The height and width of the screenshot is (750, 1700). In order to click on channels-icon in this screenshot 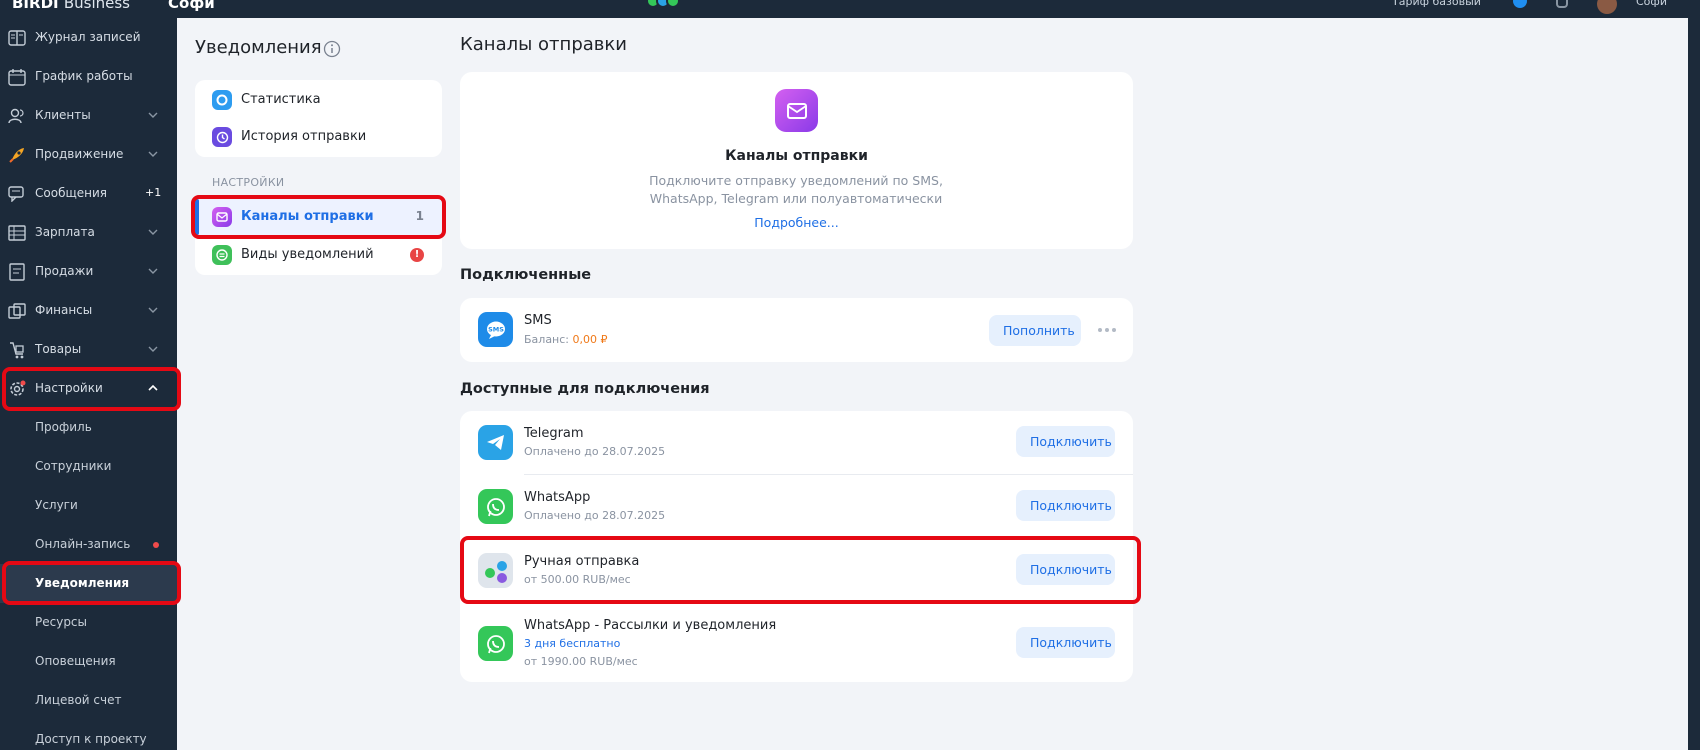, I will do `click(222, 217)`.